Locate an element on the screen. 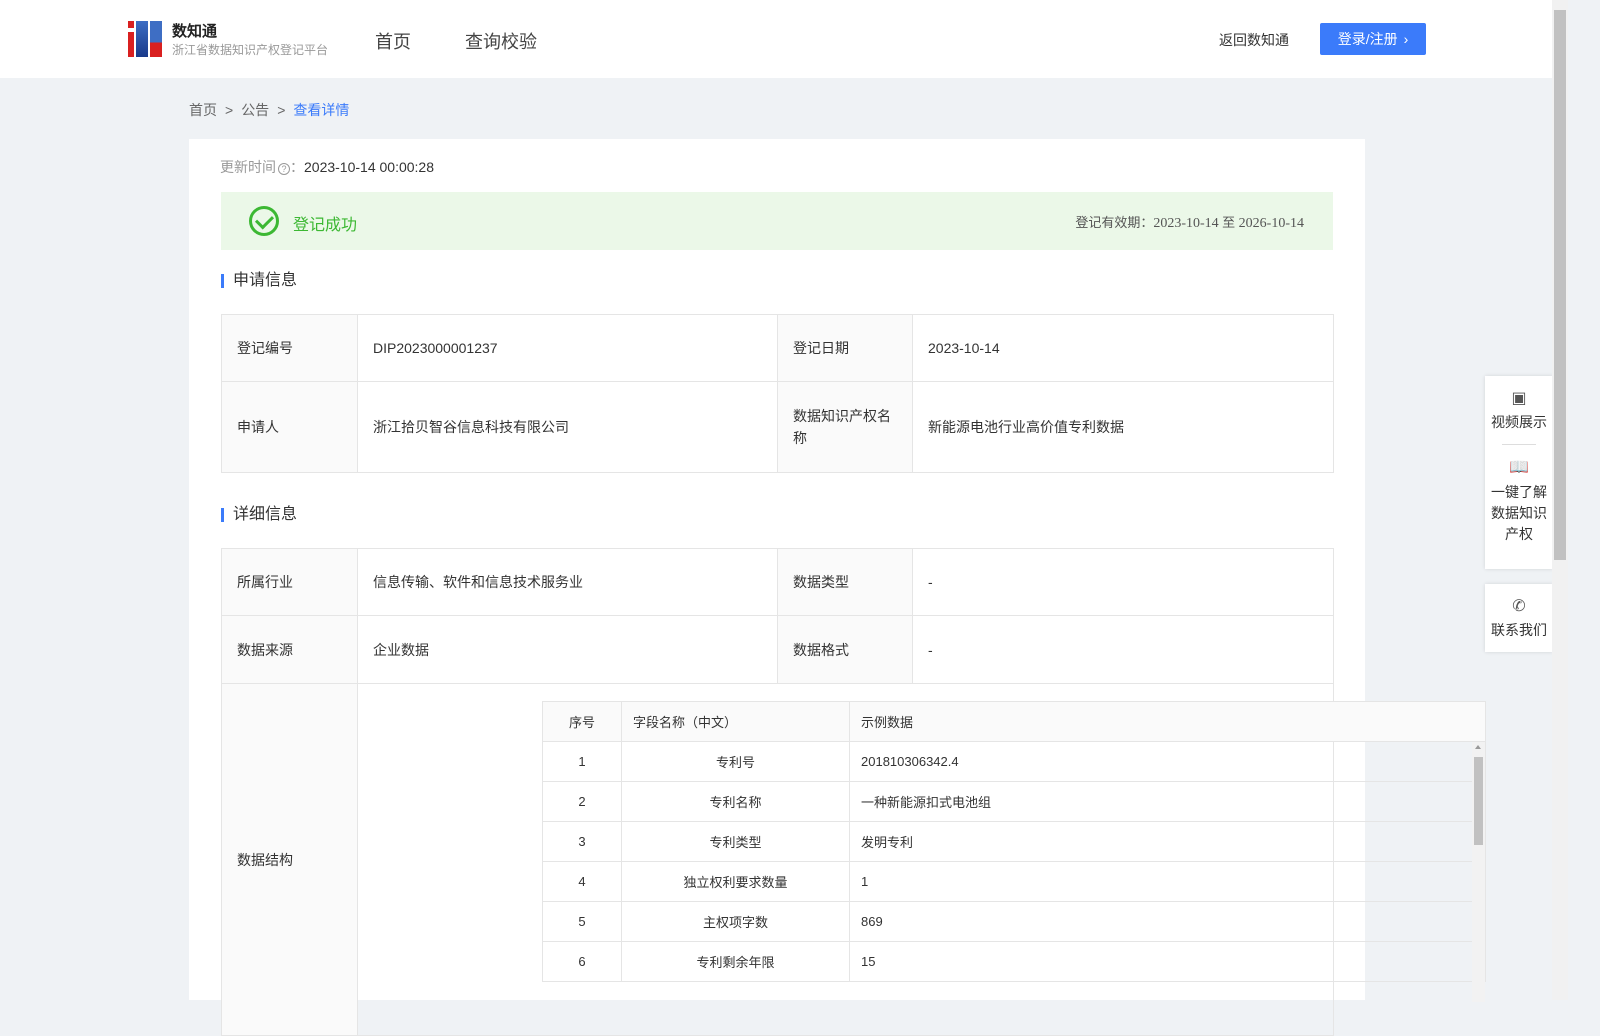  nav-query: 查询校验 is located at coordinates (501, 41).